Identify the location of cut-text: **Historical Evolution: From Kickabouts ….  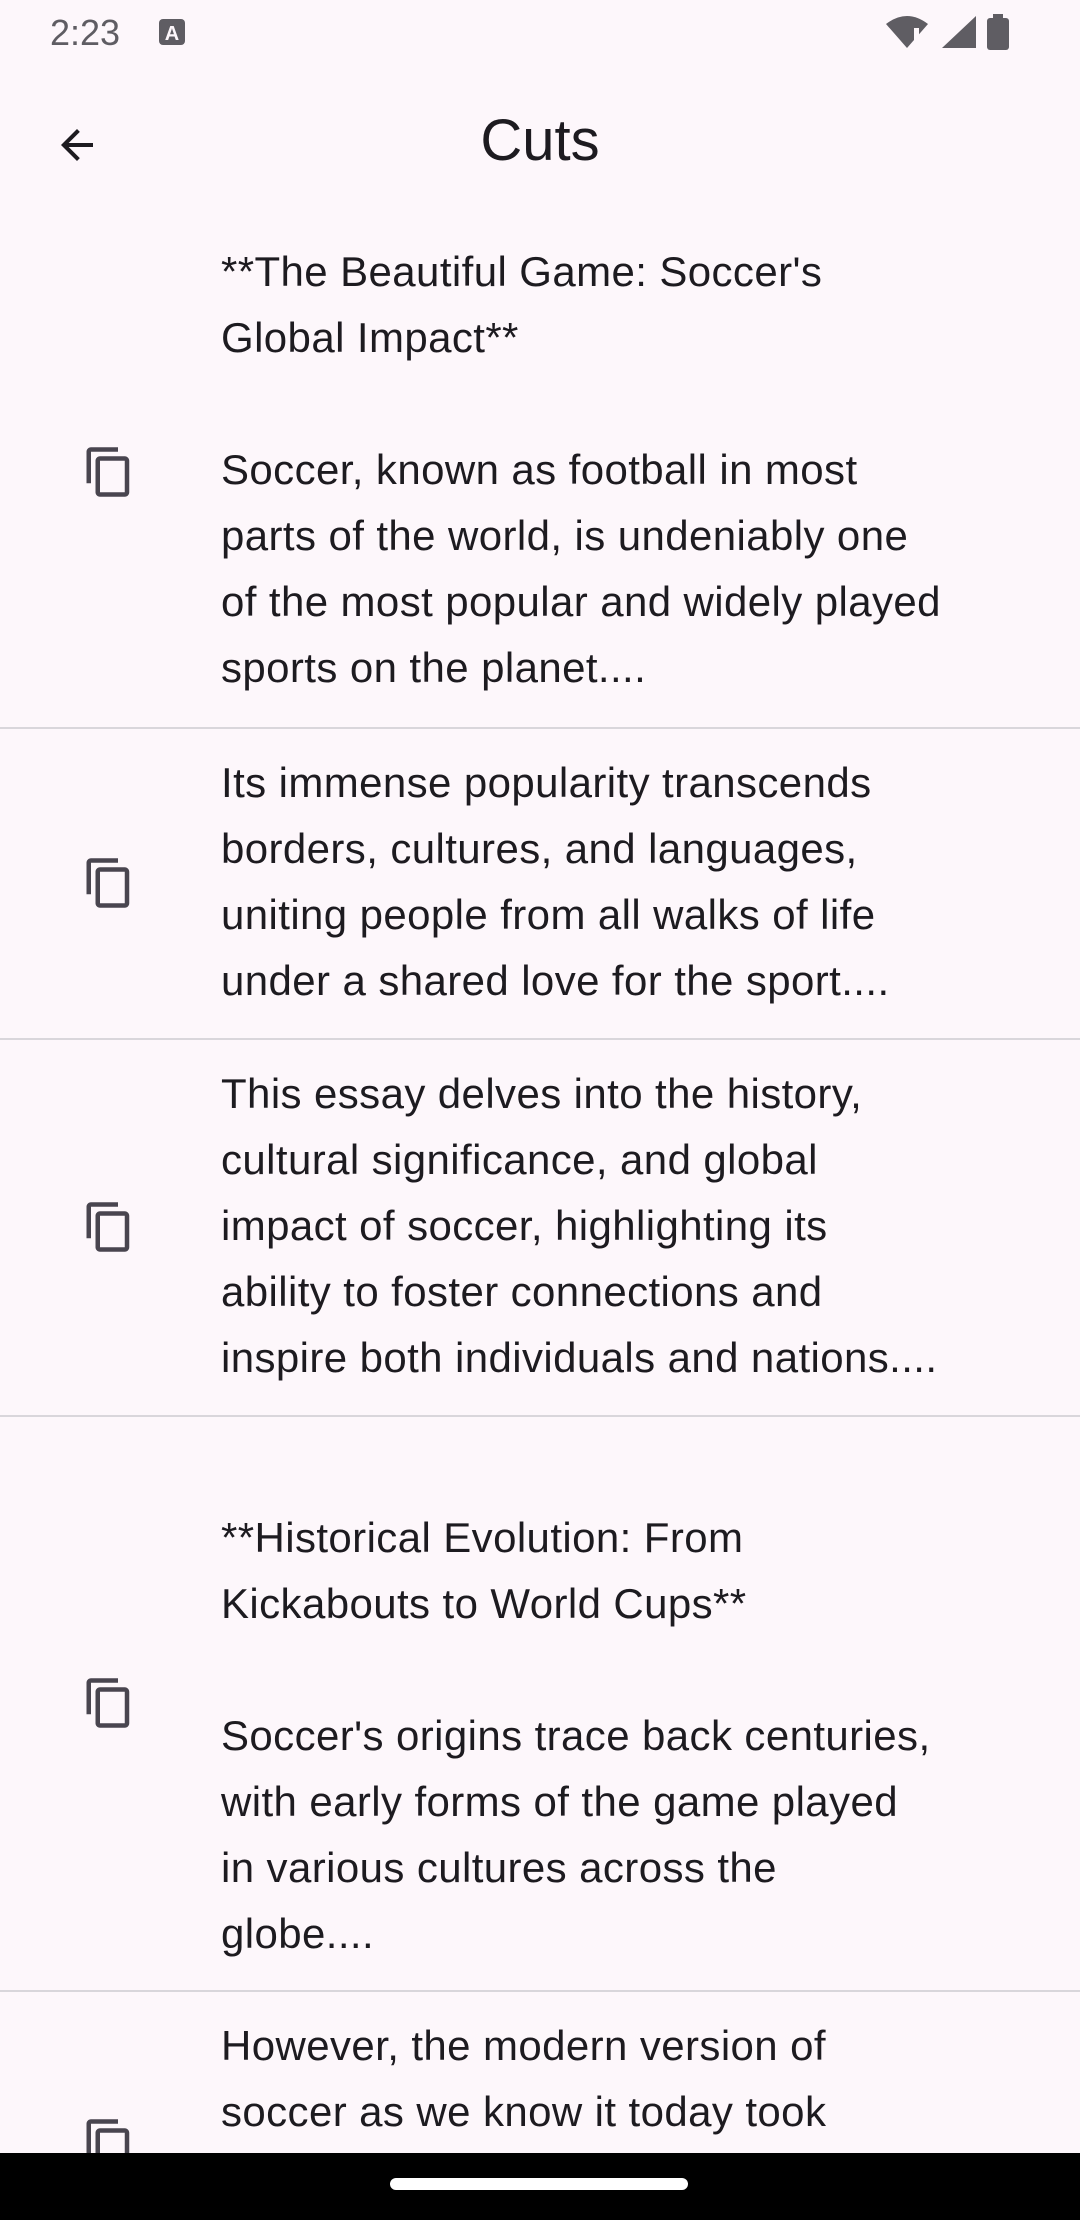
(576, 1735).